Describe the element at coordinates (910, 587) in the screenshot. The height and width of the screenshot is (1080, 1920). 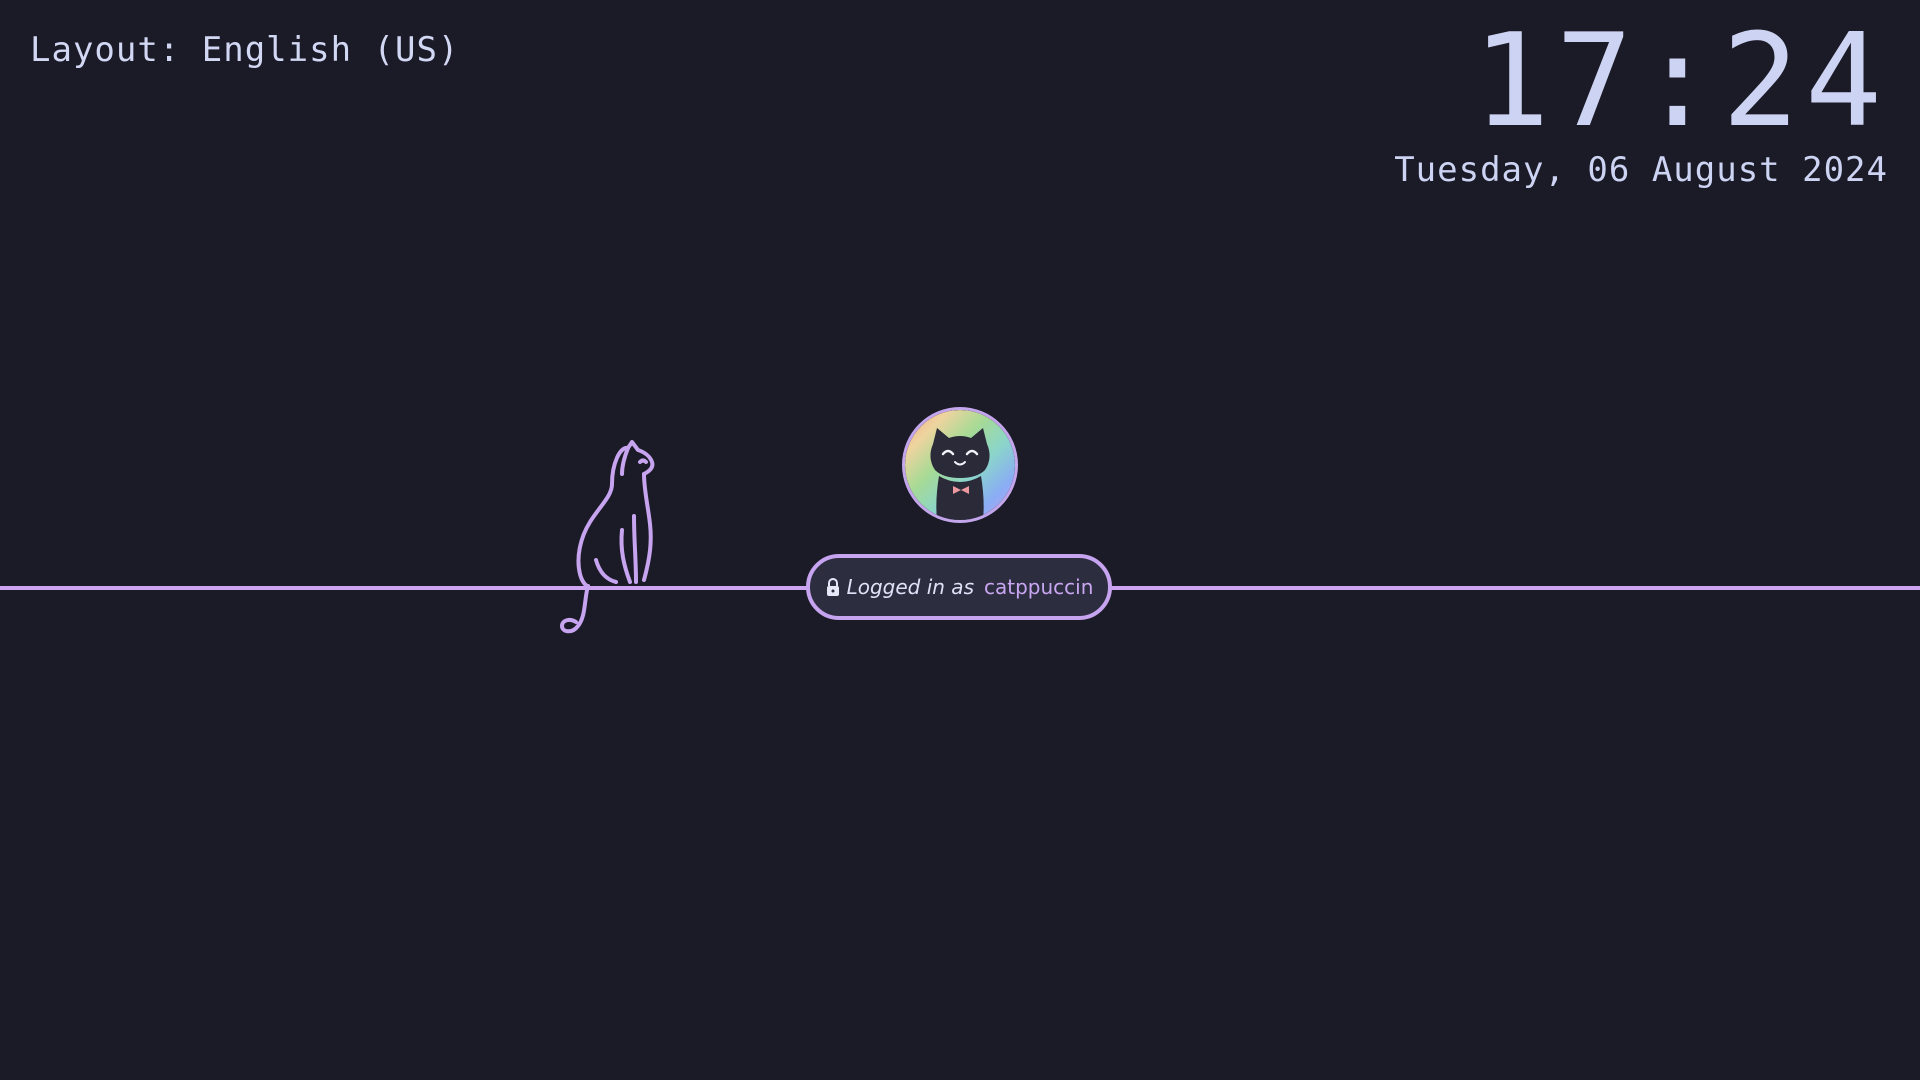
I see `login-status-prefix: Logged in as` at that location.